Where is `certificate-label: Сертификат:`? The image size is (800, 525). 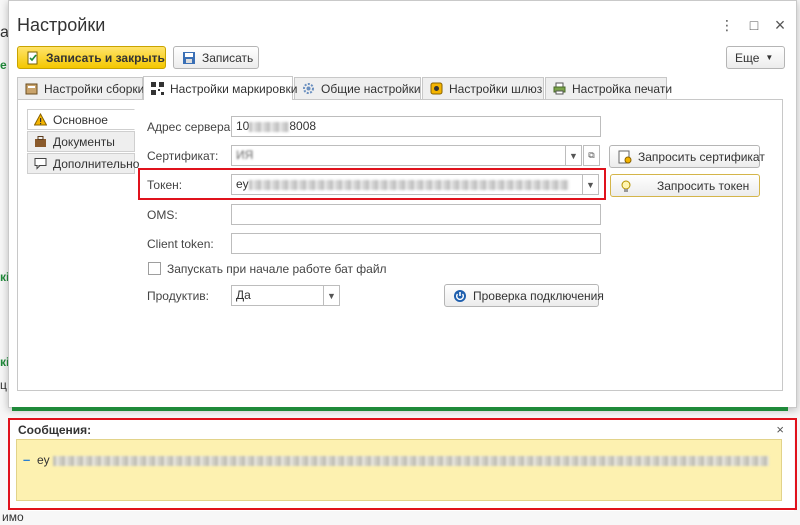
certificate-label: Сертификат: is located at coordinates (183, 156).